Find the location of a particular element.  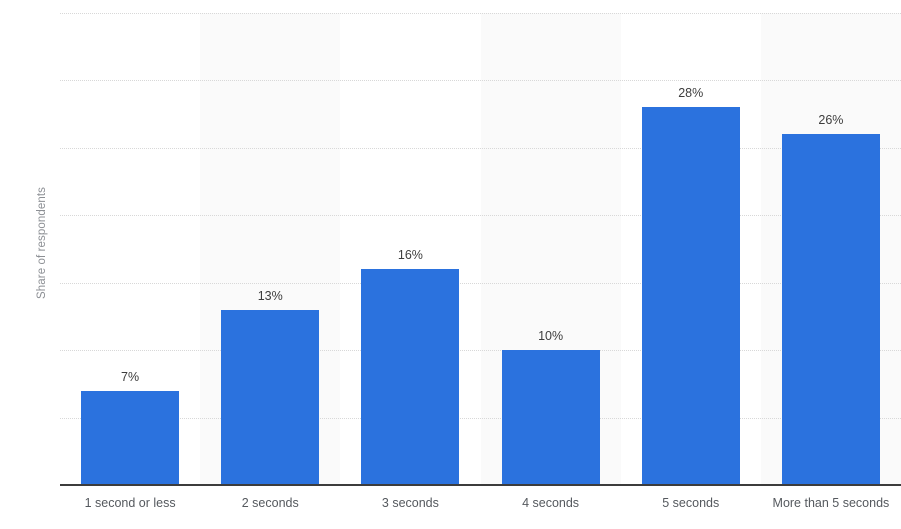

y-axis-title: Share of respondents is located at coordinates (42, 242).